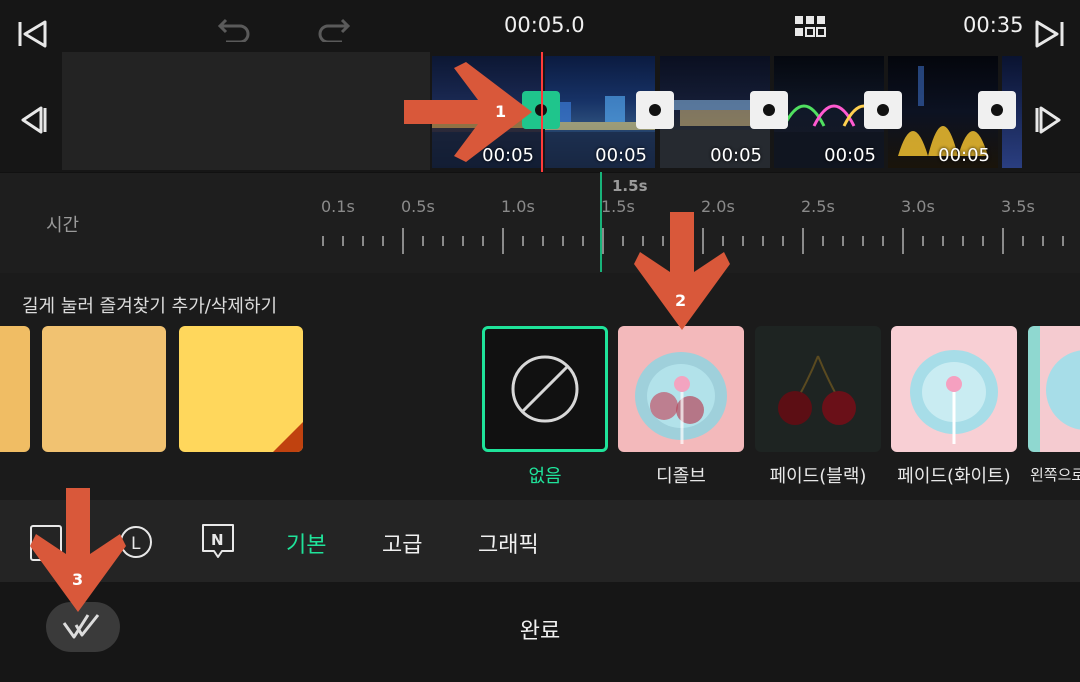  Describe the element at coordinates (402, 543) in the screenshot. I see `tab-advanced: 고급` at that location.